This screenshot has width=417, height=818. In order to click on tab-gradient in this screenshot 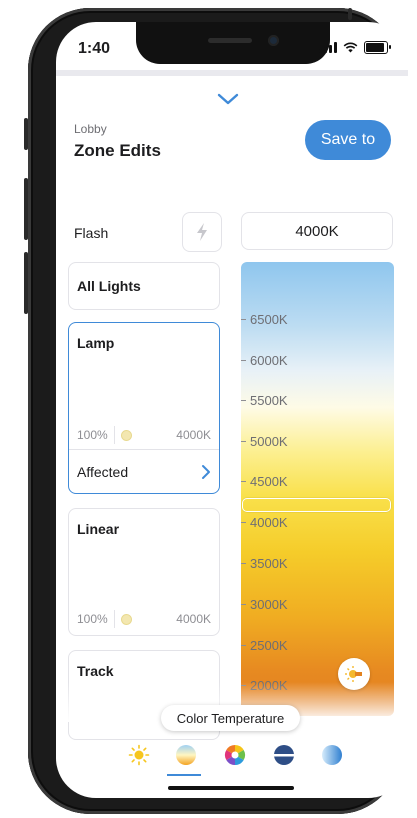, I will do `click(332, 755)`.